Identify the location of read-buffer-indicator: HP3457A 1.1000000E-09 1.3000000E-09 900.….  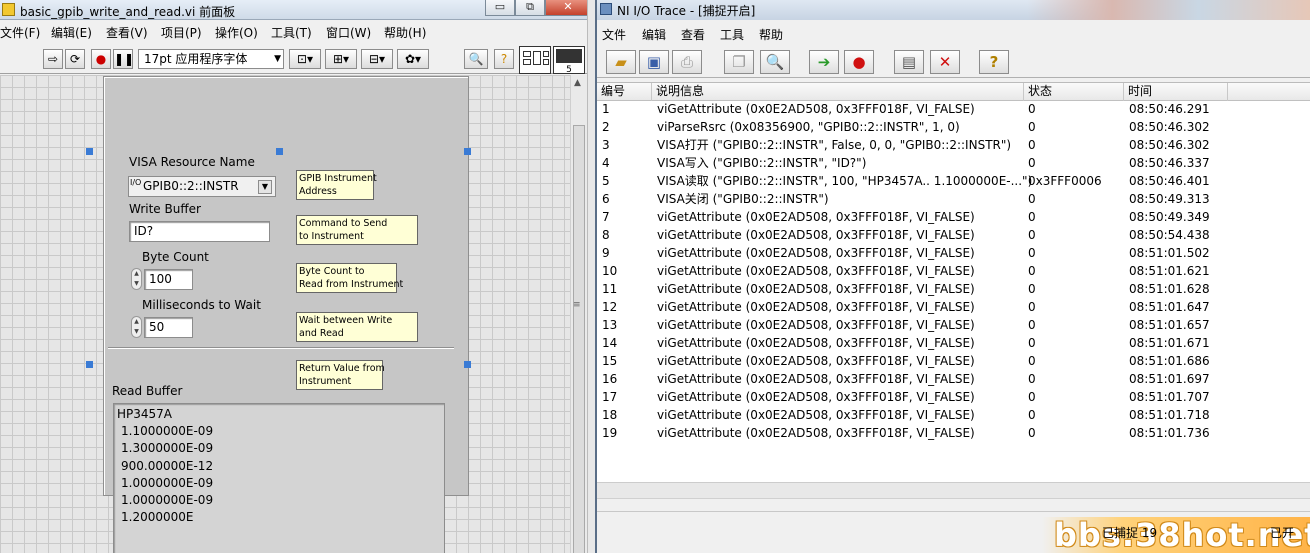
(279, 478).